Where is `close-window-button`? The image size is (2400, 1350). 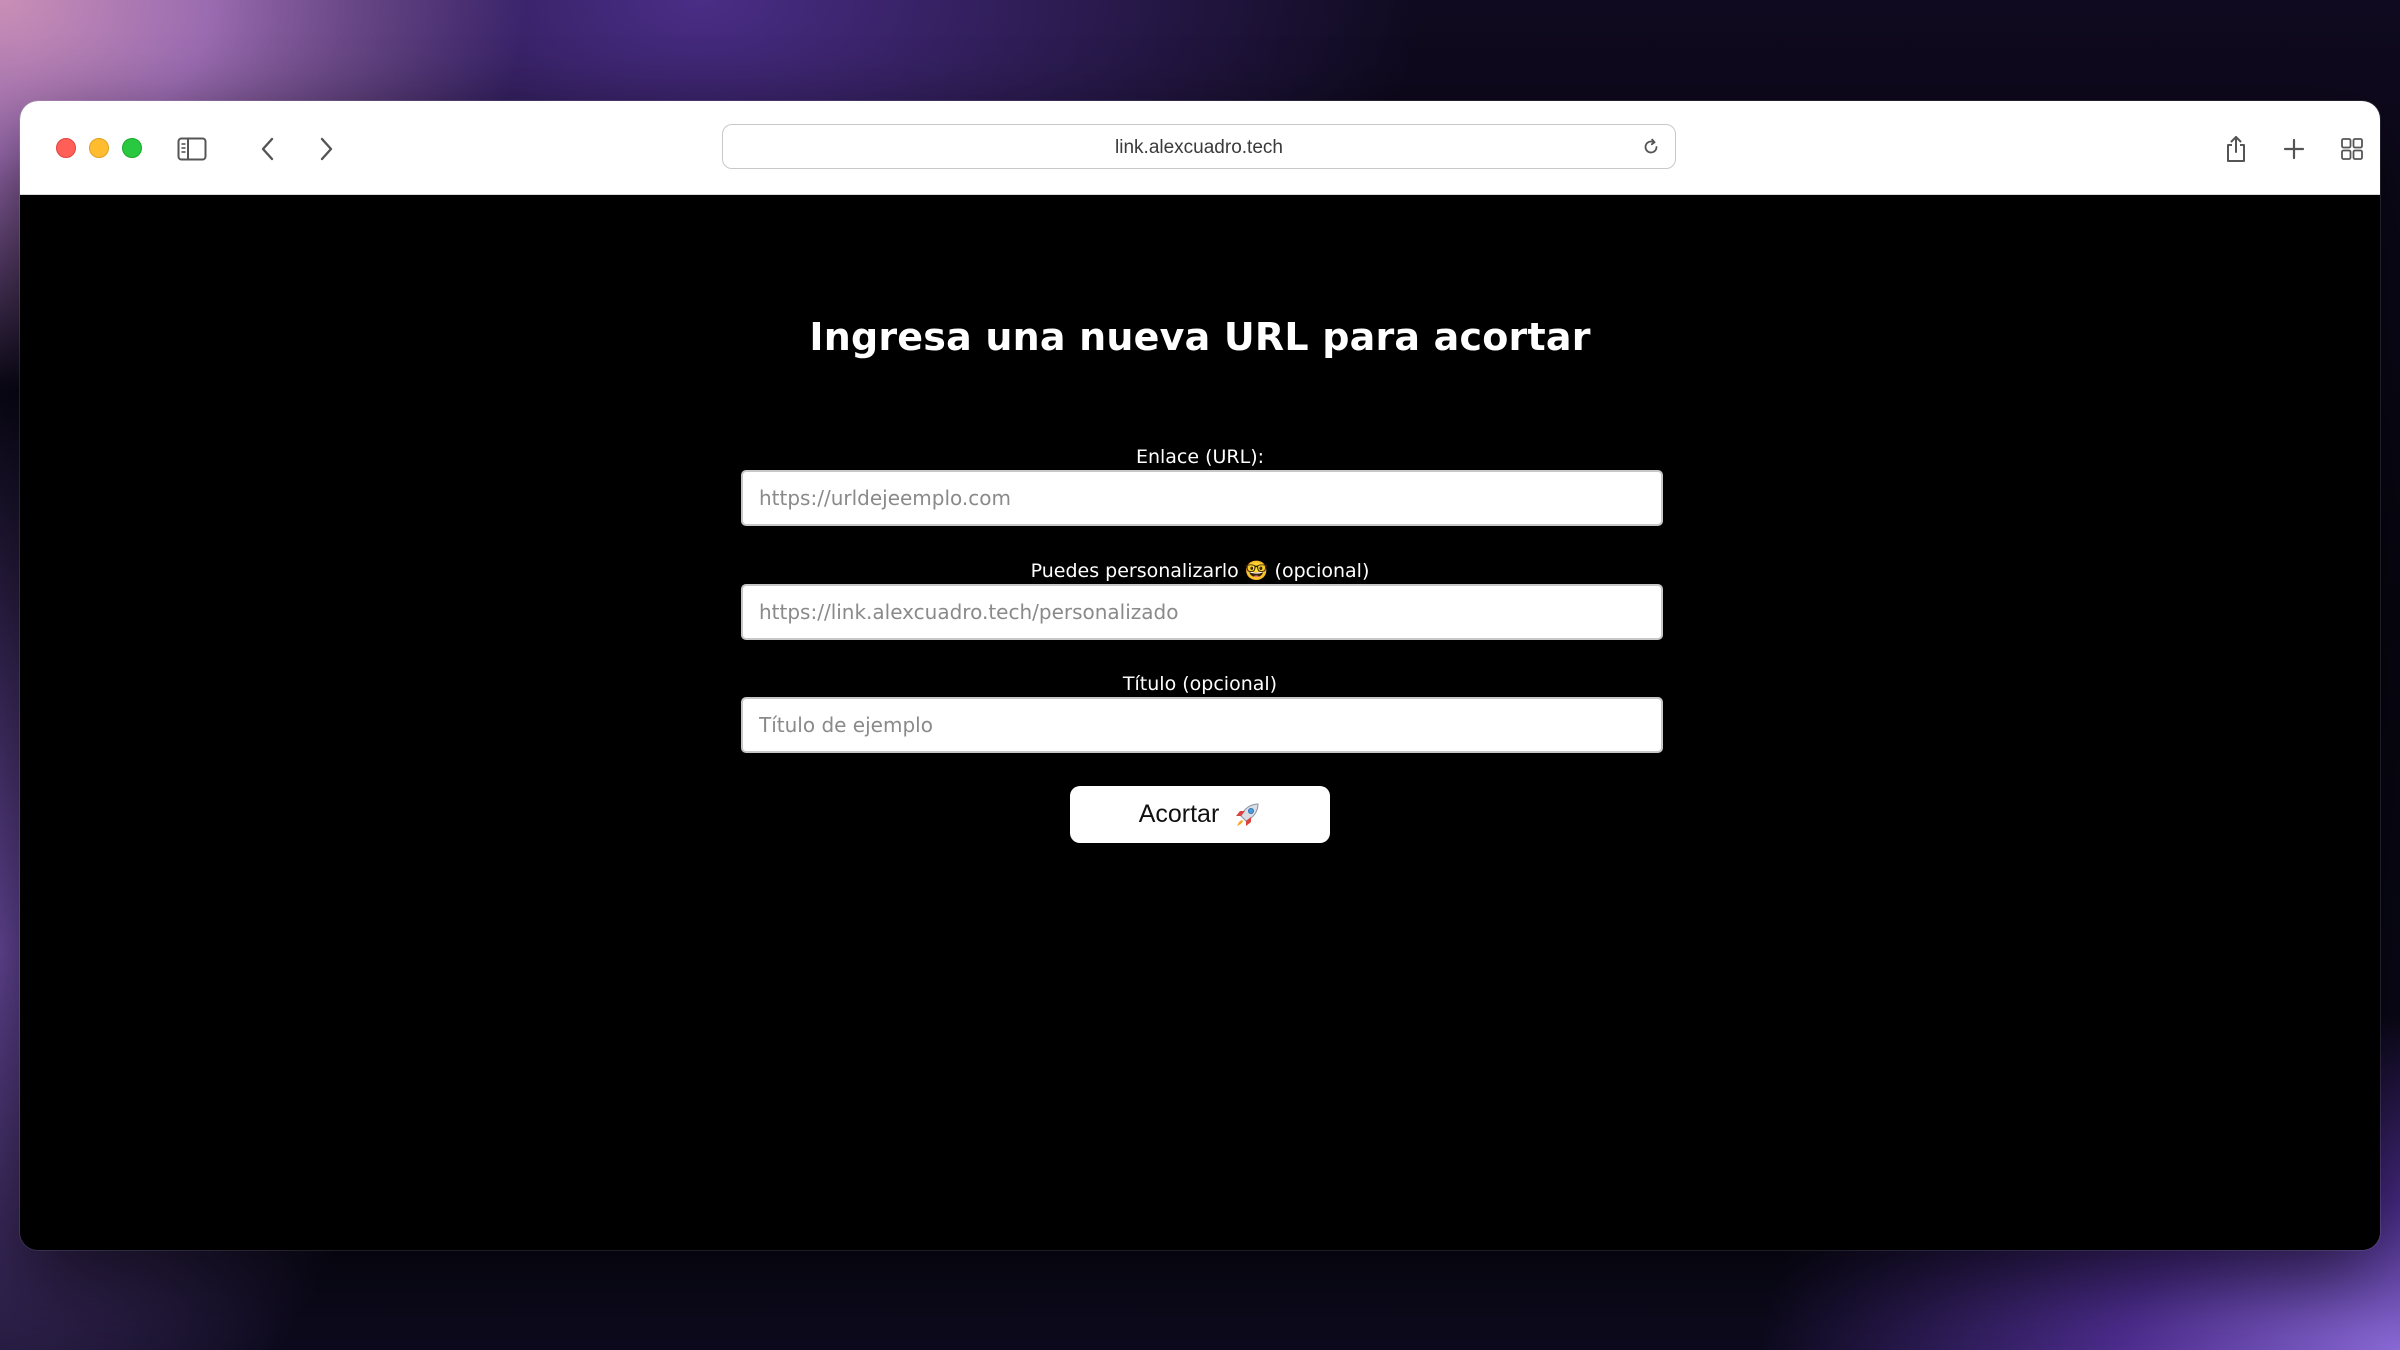
close-window-button is located at coordinates (66, 148).